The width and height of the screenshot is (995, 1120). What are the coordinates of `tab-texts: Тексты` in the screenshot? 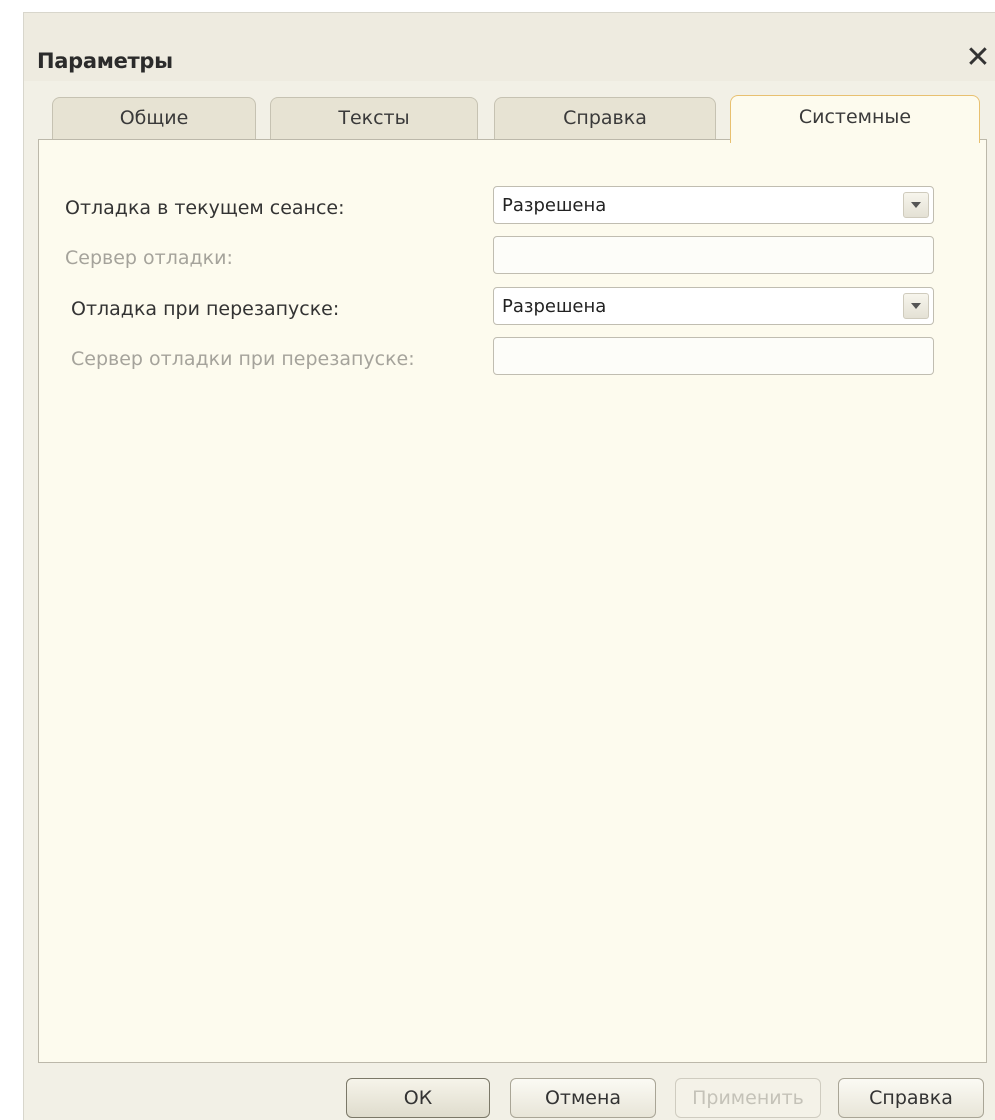 It's located at (374, 119).